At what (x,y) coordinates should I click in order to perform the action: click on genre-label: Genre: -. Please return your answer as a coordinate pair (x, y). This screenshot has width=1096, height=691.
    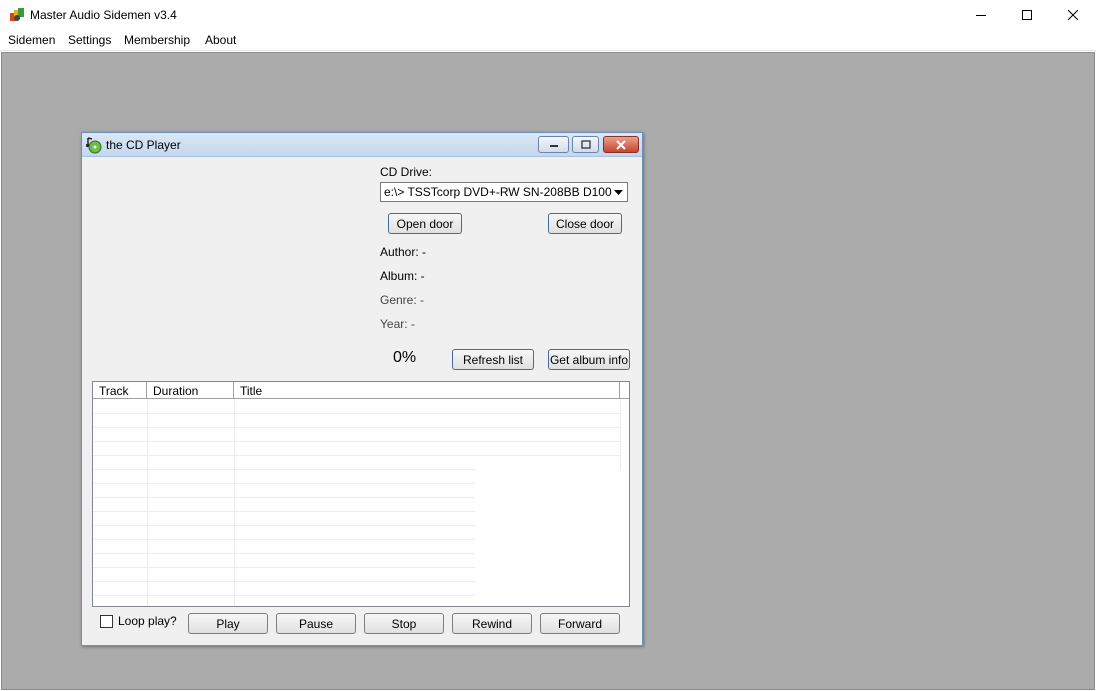
    Looking at the image, I should click on (402, 300).